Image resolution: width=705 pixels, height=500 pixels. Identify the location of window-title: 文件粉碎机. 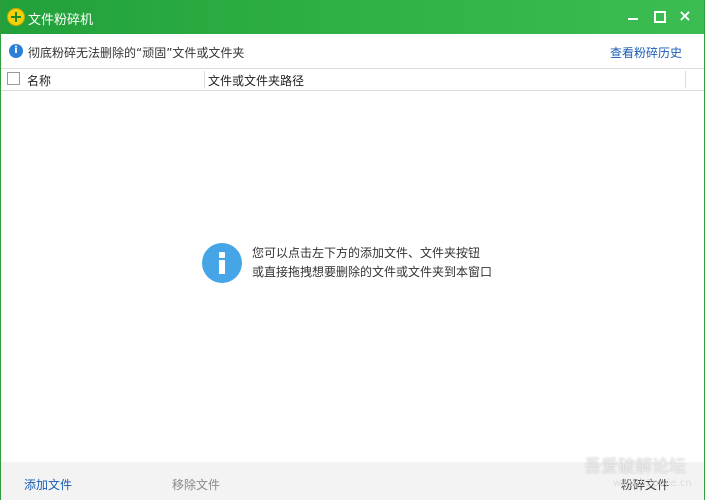
(61, 20).